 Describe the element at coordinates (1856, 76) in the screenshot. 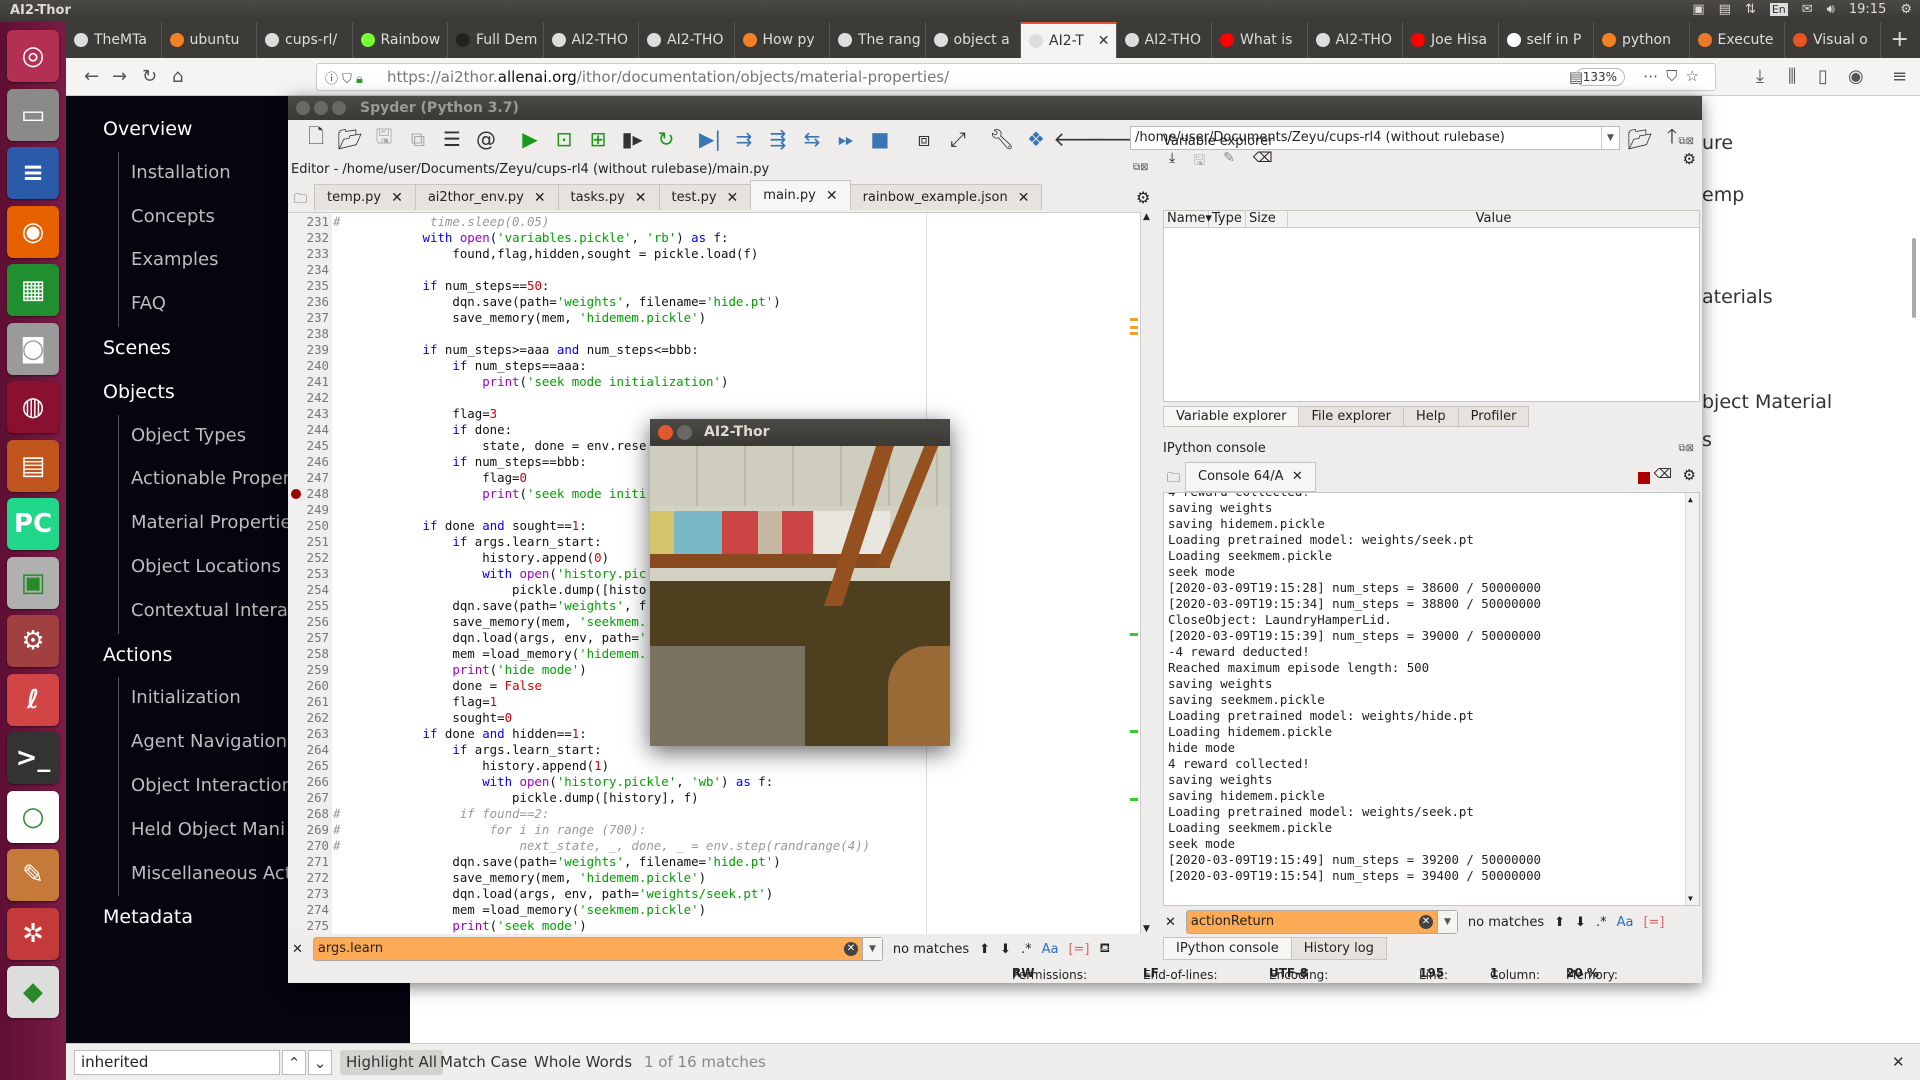

I see `account-icon: ◉` at that location.